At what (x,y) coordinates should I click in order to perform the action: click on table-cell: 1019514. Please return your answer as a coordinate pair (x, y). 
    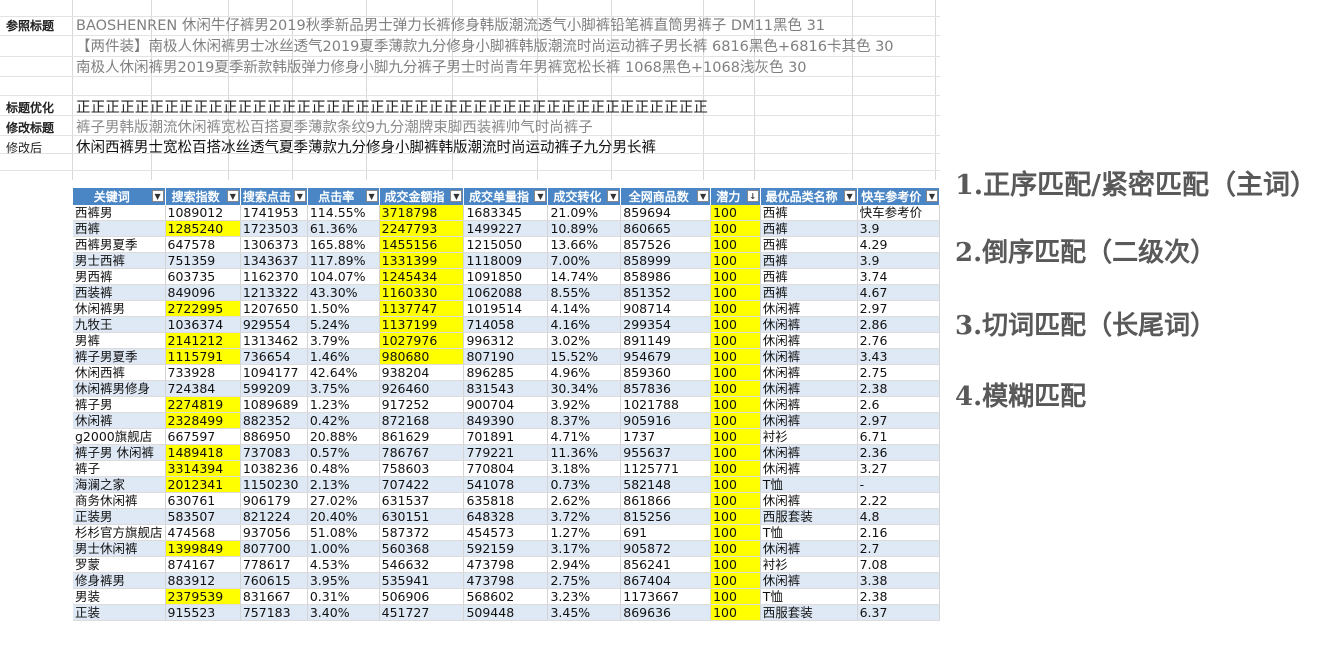
    Looking at the image, I should click on (506, 308).